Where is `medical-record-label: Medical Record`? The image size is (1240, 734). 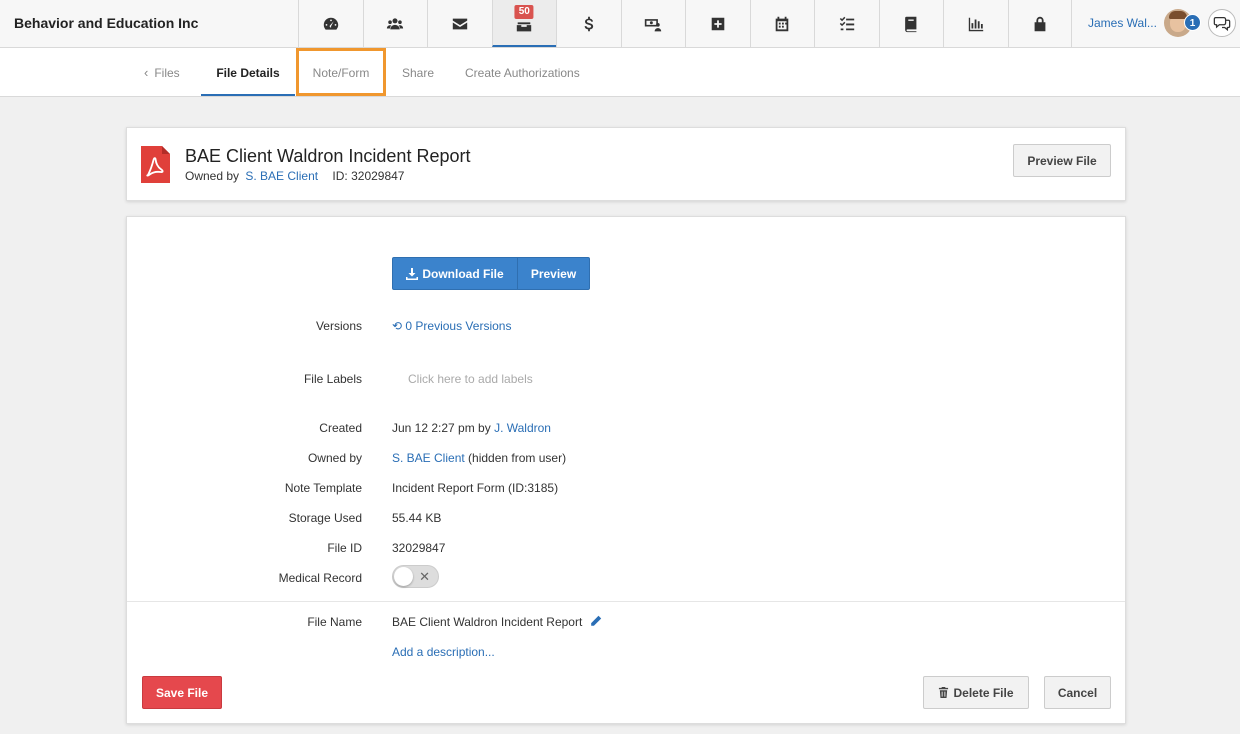
medical-record-label: Medical Record is located at coordinates (320, 578).